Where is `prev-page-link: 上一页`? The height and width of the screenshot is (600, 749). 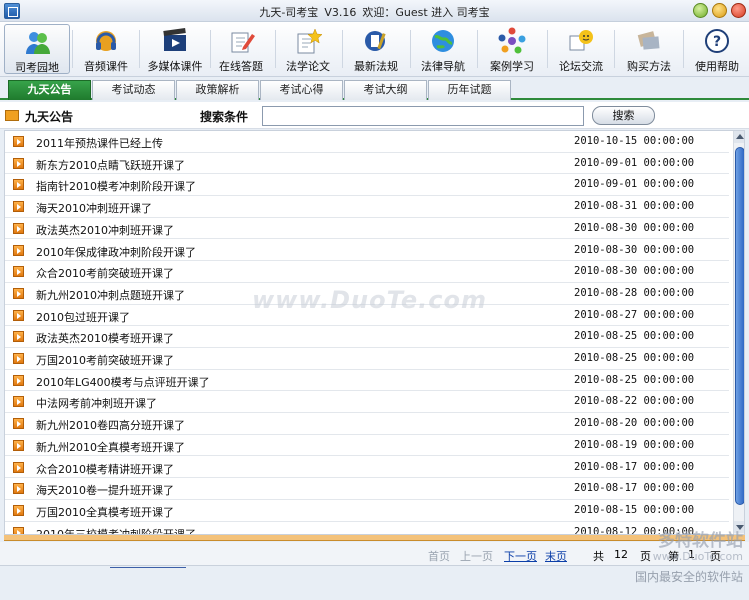
prev-page-link: 上一页 is located at coordinates (476, 556).